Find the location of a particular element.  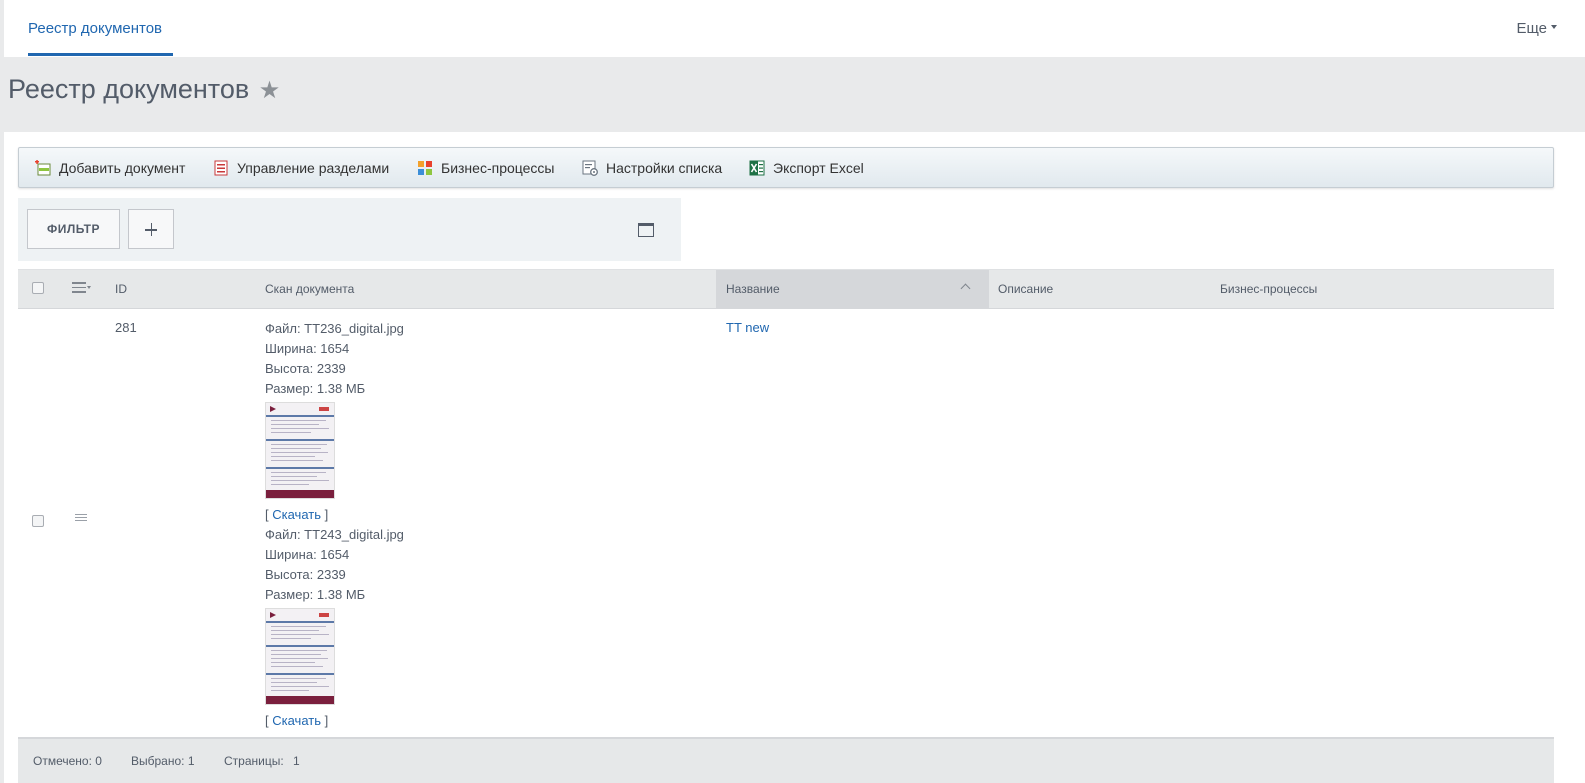

business-processes-button: Бизнес-процессы is located at coordinates (485, 167).